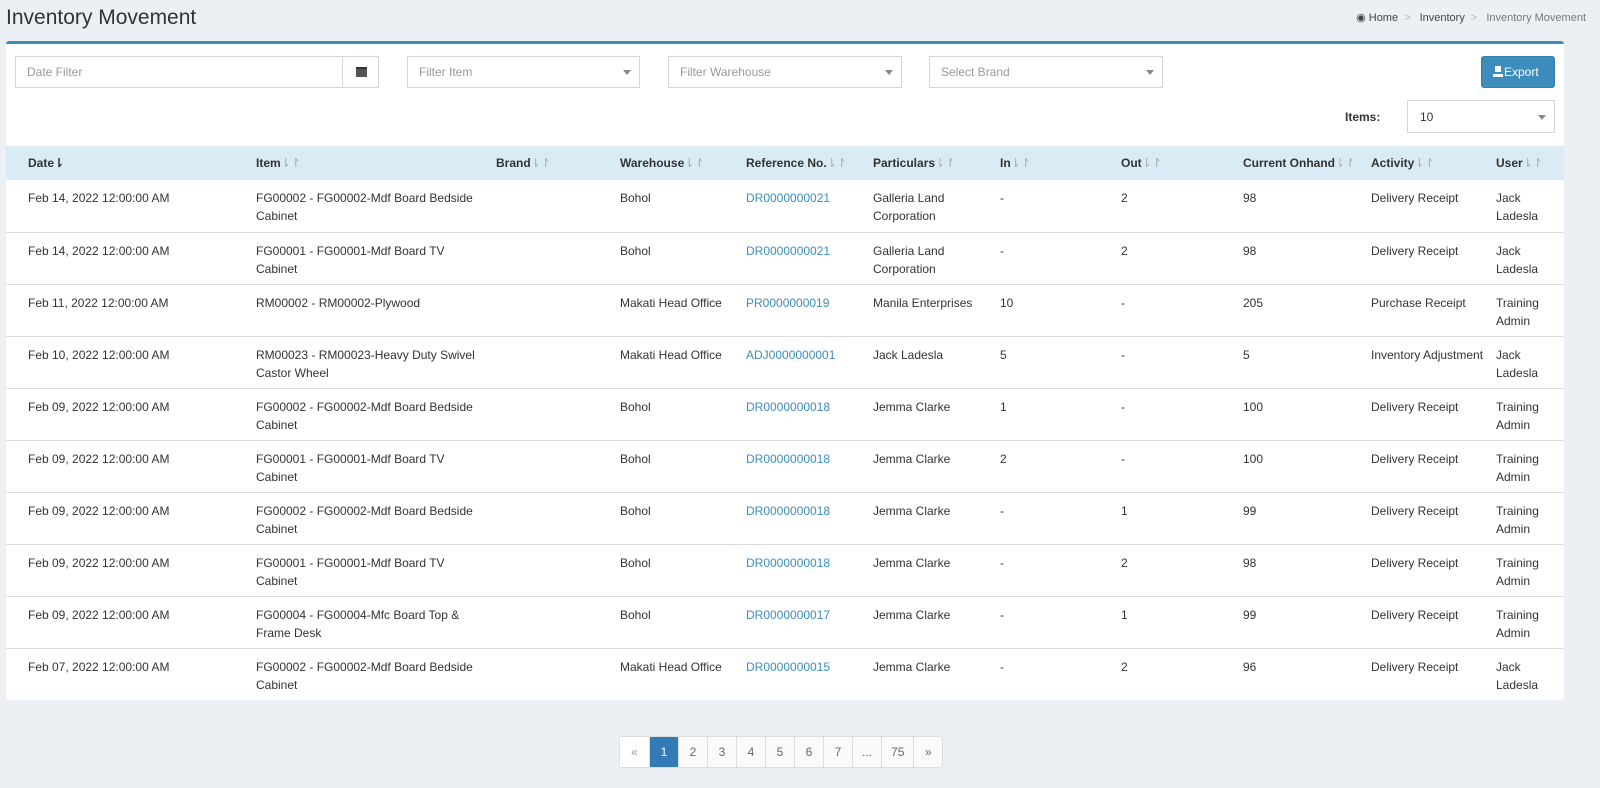  What do you see at coordinates (788, 667) in the screenshot?
I see `reference-link: DR0000000015` at bounding box center [788, 667].